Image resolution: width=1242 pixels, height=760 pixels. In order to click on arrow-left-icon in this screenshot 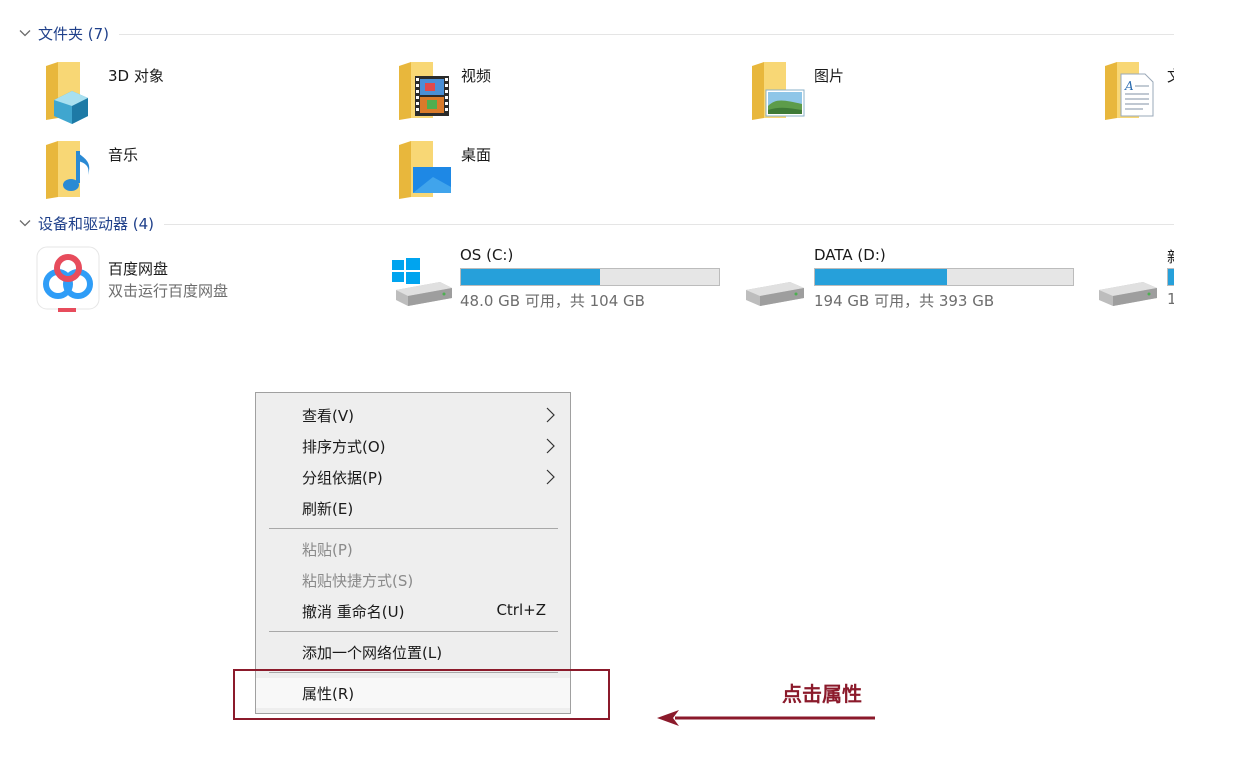, I will do `click(766, 718)`.